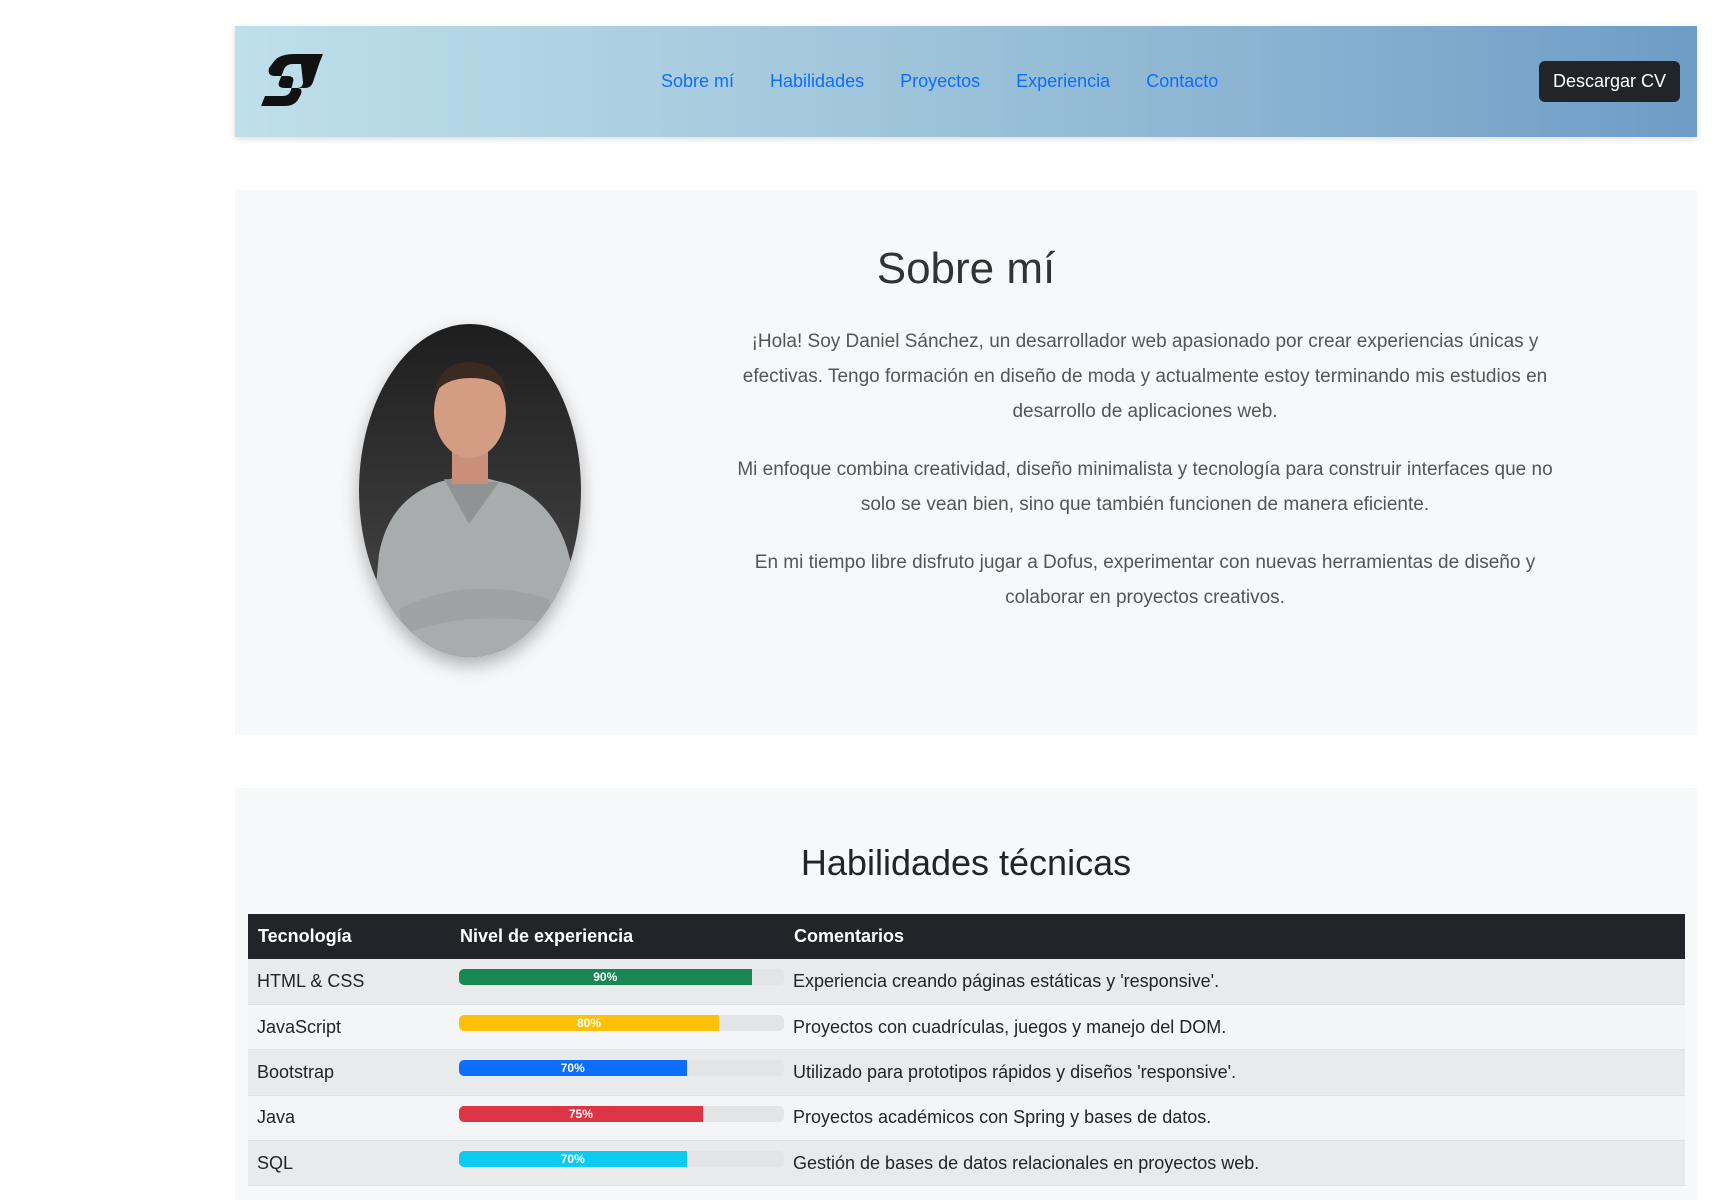  What do you see at coordinates (470, 490) in the screenshot?
I see `profile-photo` at bounding box center [470, 490].